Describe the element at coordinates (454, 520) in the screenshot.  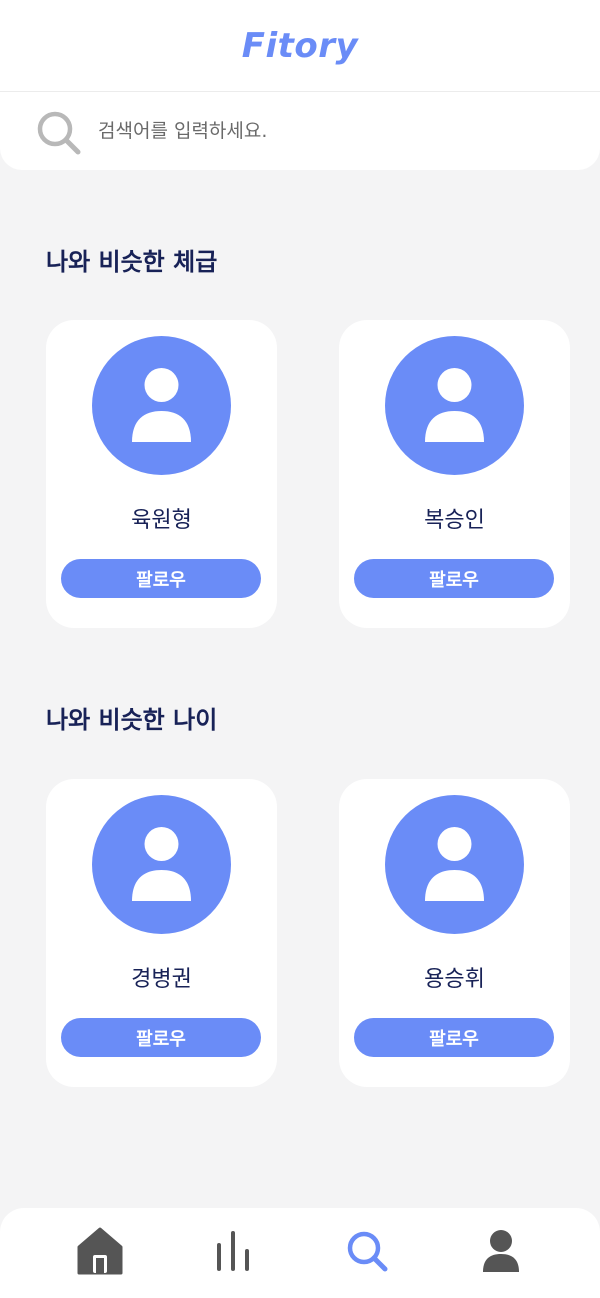
I see `user-name: 복승인` at that location.